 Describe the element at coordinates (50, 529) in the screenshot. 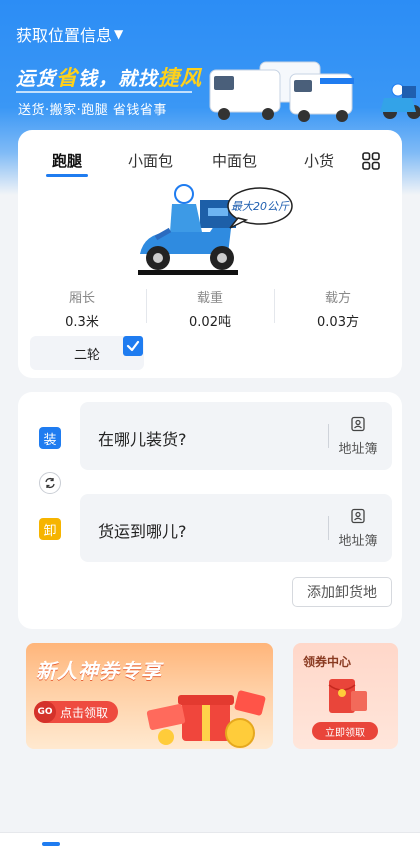

I see `unload-tag: 卸` at that location.